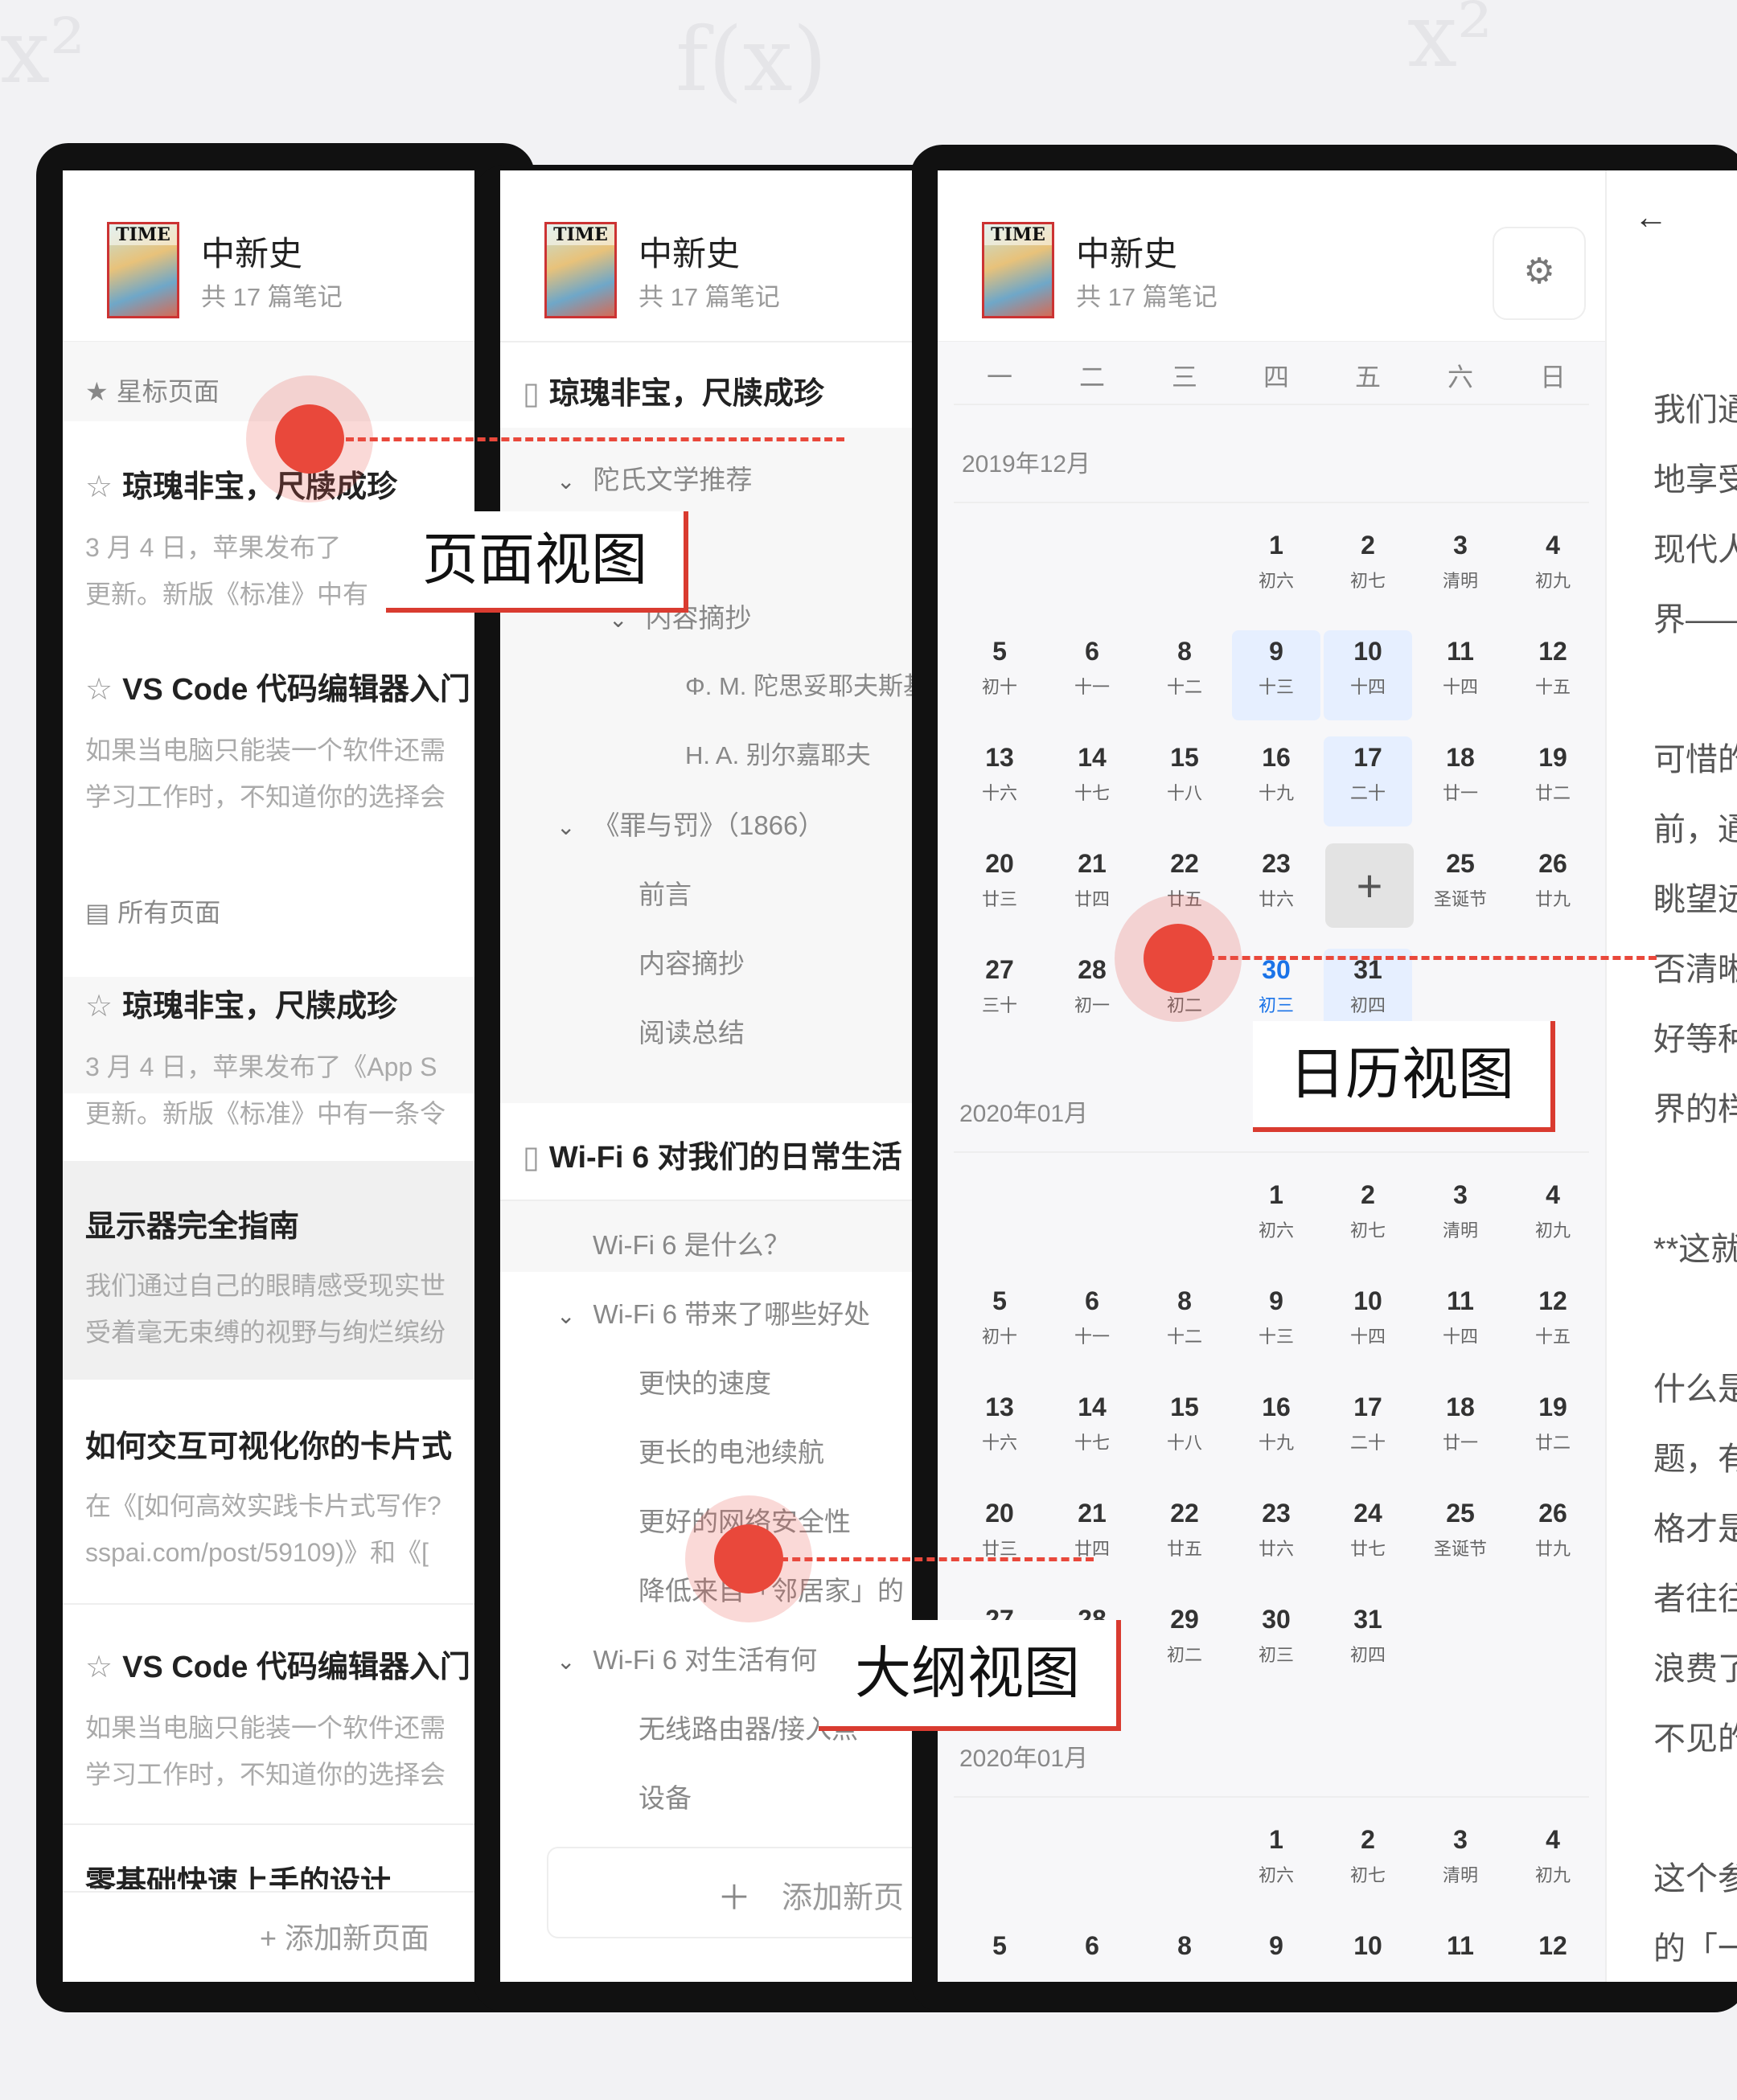 The image size is (1737, 2100). I want to click on outline-item: ⌄ 陀氏文学推荐, so click(654, 478).